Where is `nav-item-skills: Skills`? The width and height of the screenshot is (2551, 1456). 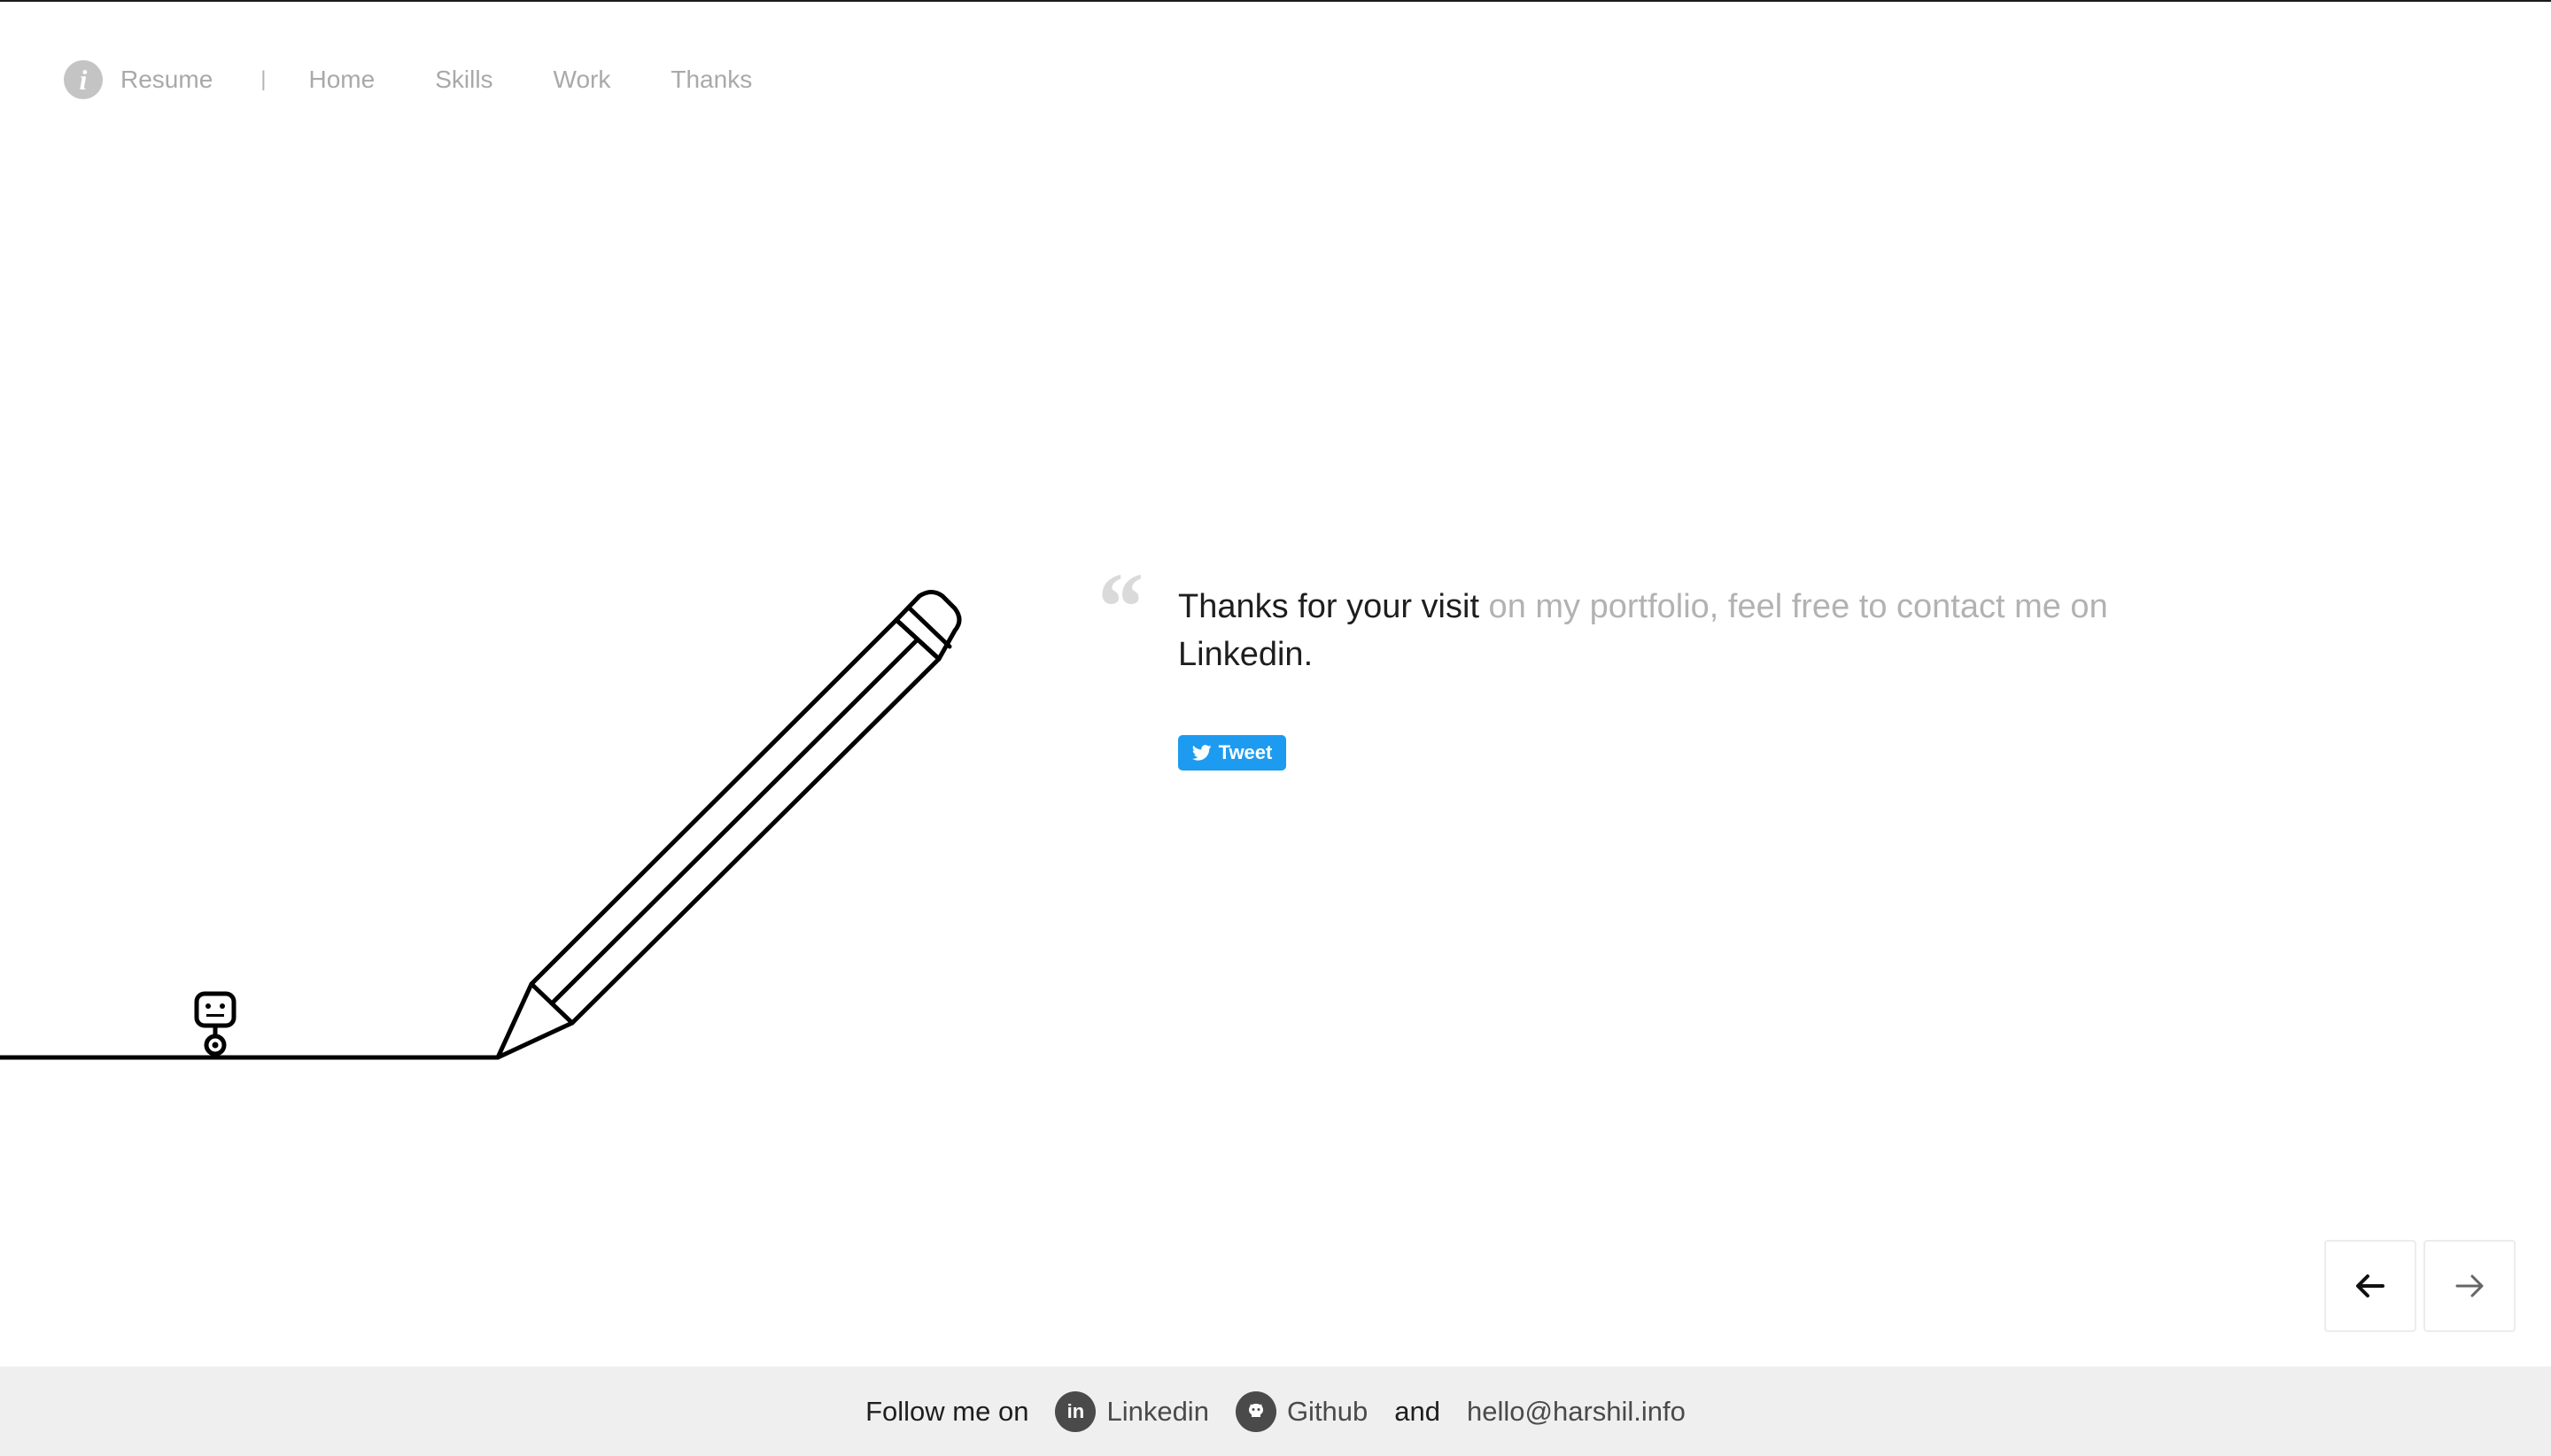 nav-item-skills: Skills is located at coordinates (463, 80).